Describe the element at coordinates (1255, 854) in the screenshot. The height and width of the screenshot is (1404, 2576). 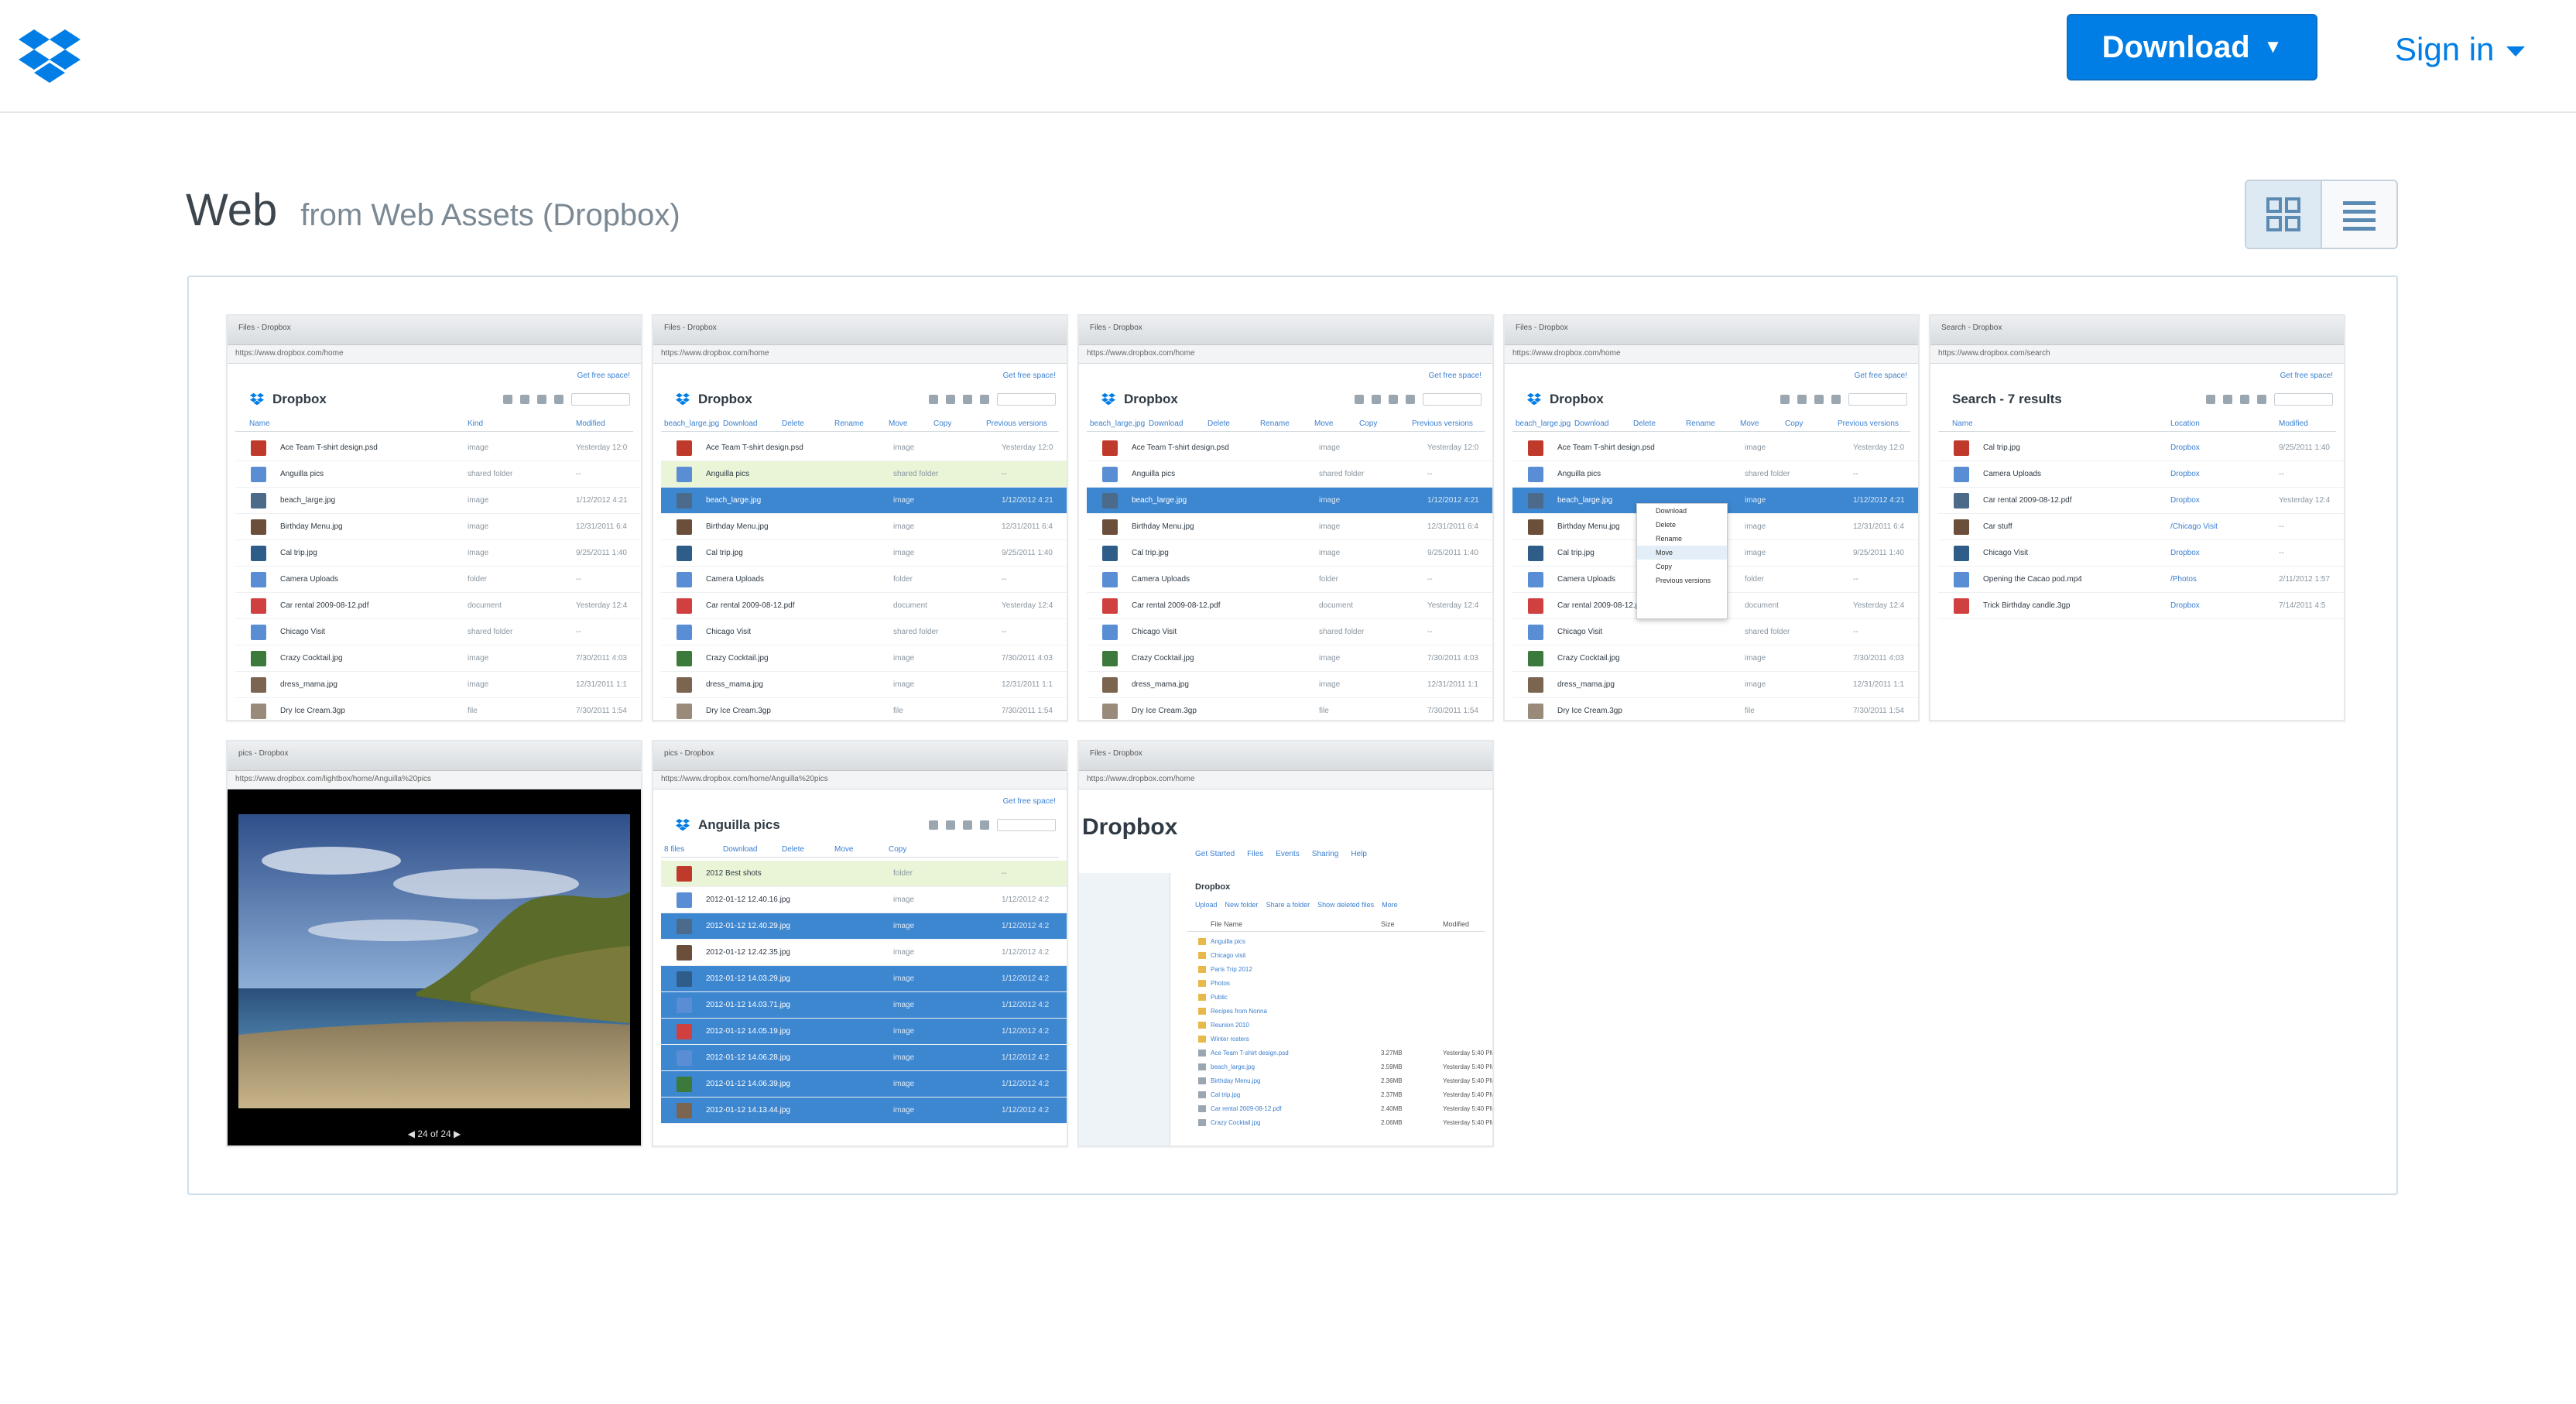
I see `tab-files: Files` at that location.